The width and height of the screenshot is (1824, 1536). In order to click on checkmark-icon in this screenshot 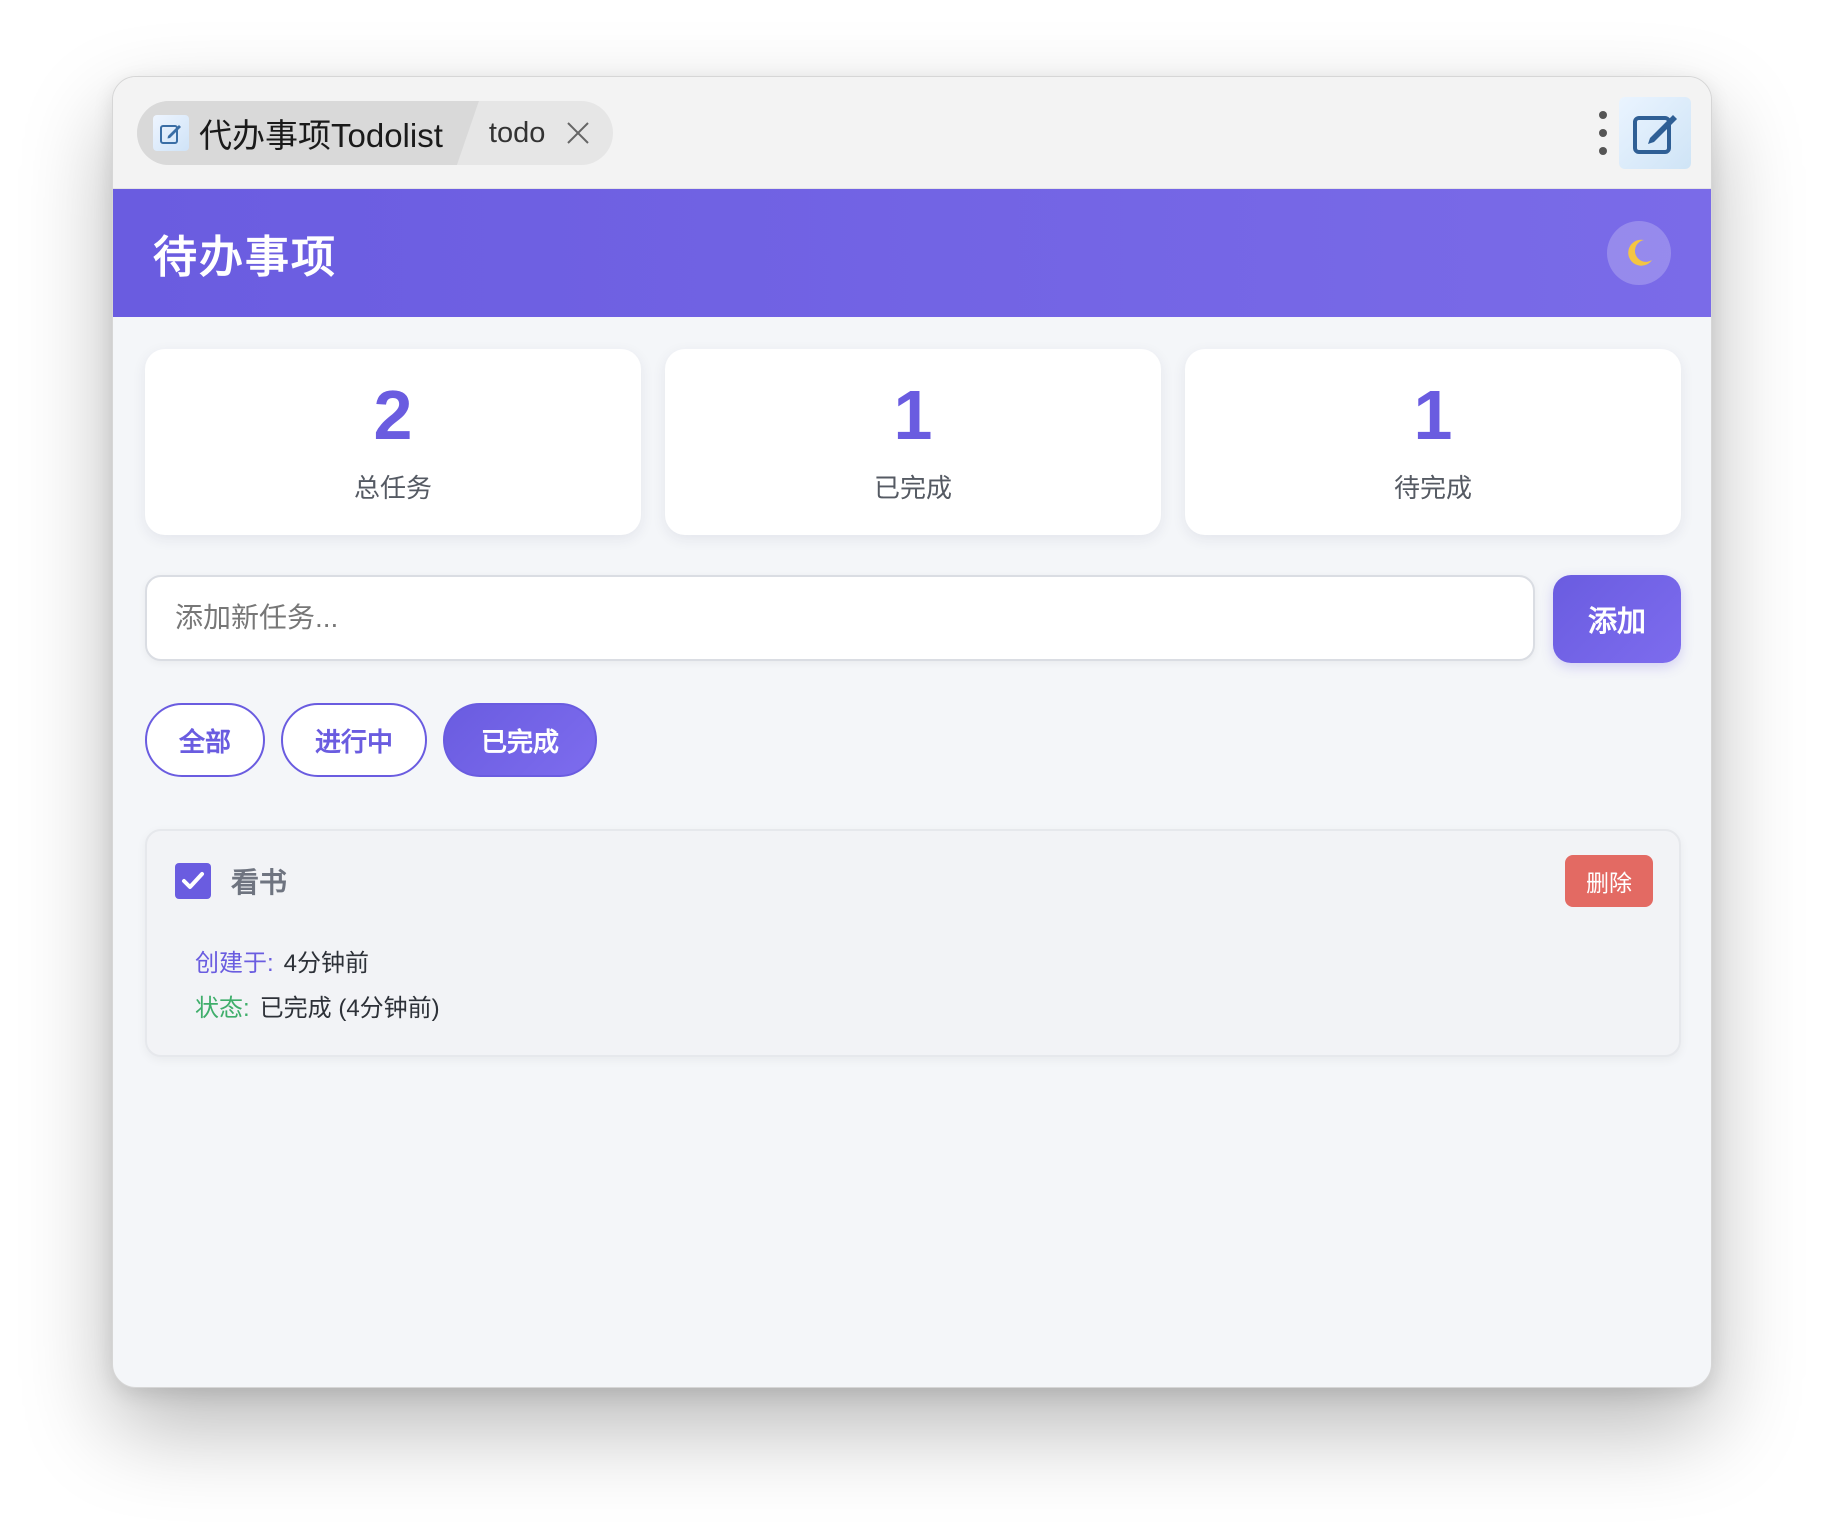, I will do `click(193, 880)`.